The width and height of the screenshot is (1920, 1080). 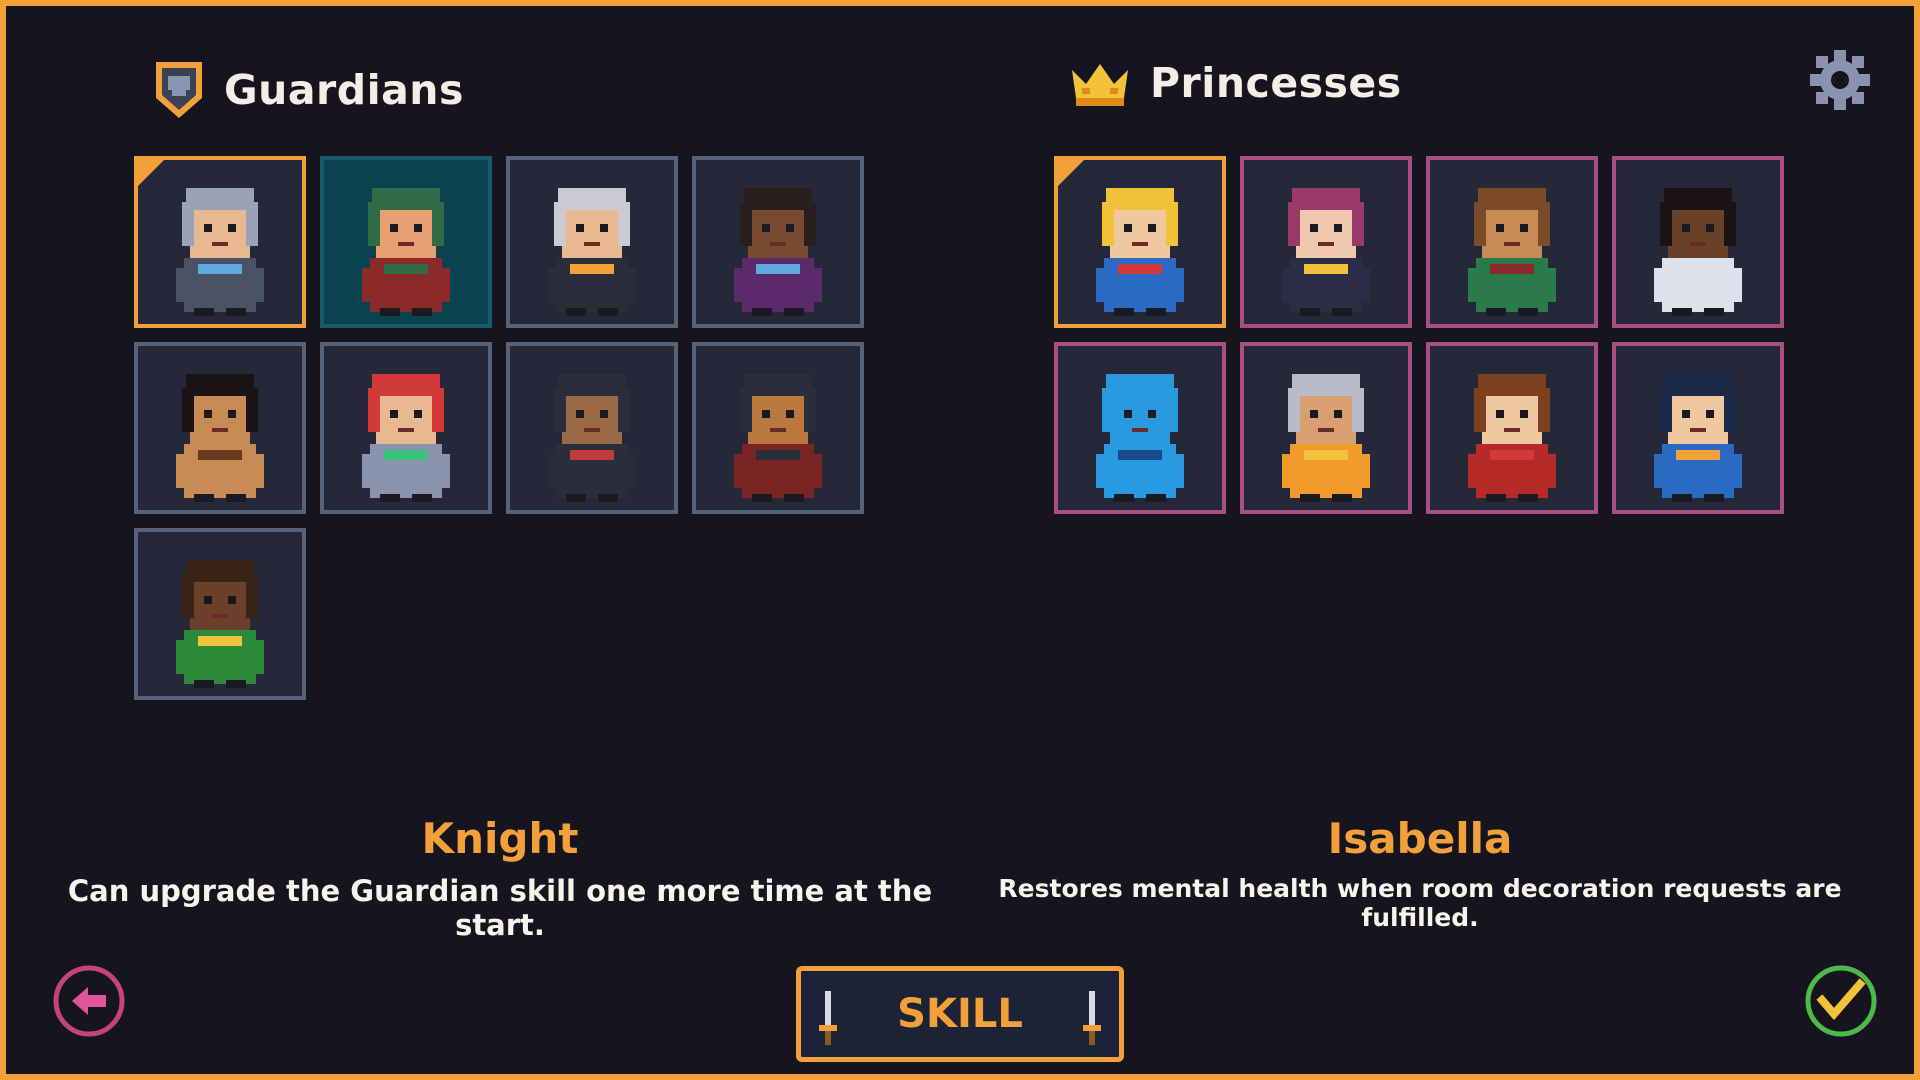 I want to click on guardian-card-ninja, so click(x=592, y=428).